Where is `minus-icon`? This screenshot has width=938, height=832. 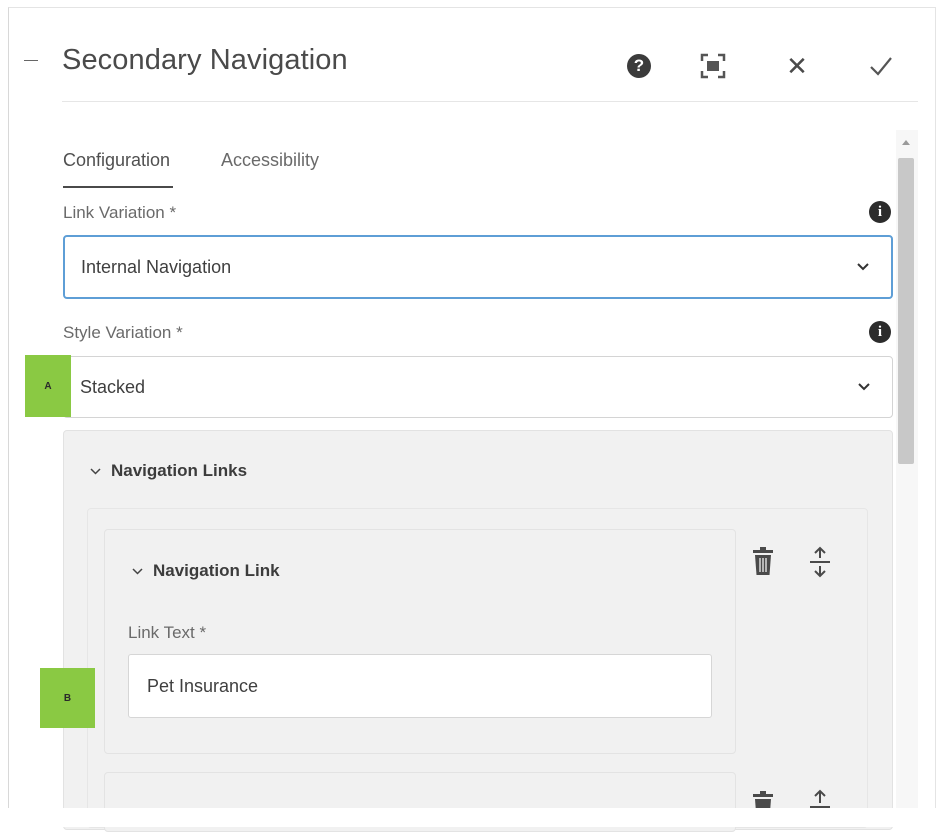
minus-icon is located at coordinates (31, 60).